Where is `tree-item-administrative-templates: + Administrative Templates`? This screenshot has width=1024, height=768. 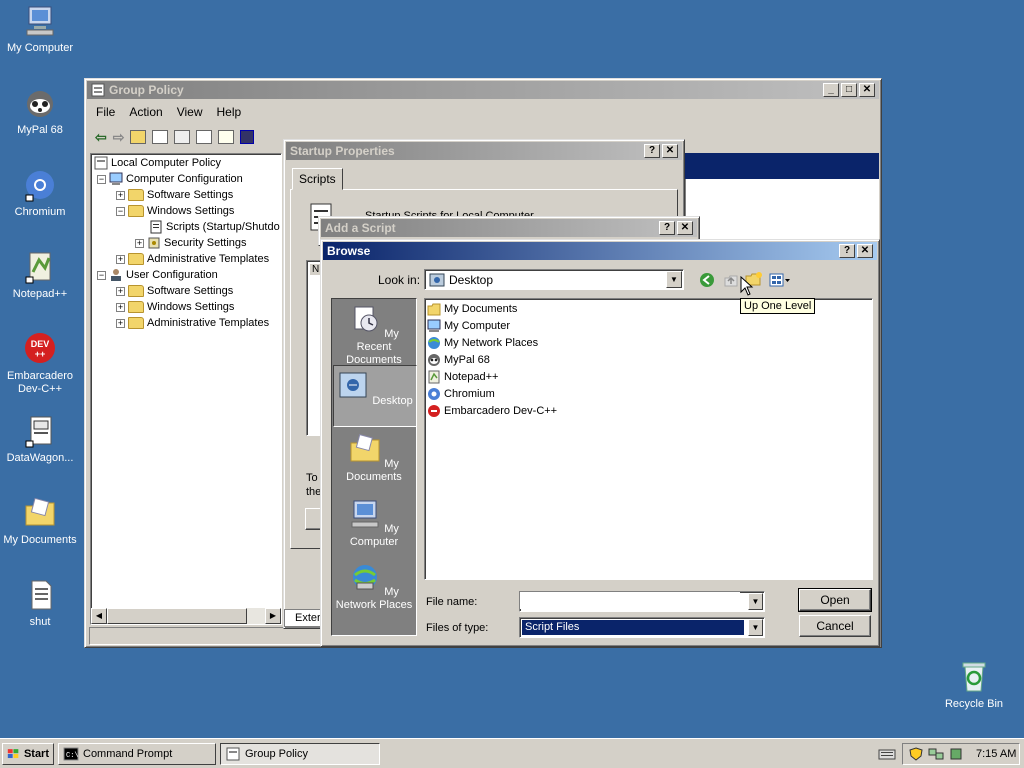
tree-item-administrative-templates: + Administrative Templates is located at coordinates (192, 259).